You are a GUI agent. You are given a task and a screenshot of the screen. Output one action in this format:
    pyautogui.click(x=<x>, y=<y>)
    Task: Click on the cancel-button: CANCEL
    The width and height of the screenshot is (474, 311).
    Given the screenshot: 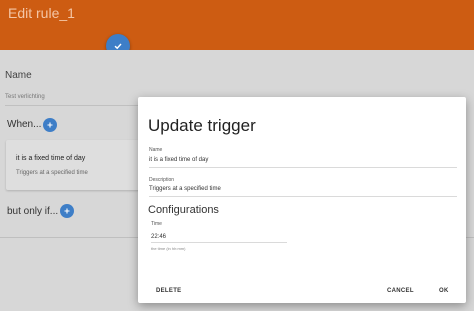 What is the action you would take?
    pyautogui.click(x=400, y=291)
    